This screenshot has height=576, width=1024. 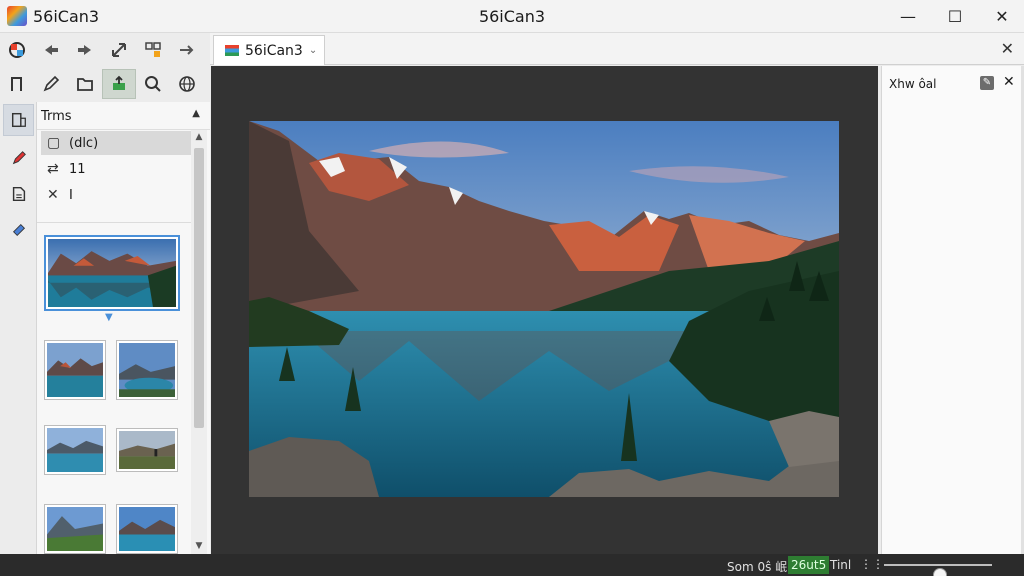 What do you see at coordinates (757, 567) in the screenshot?
I see `status-text: Som 0ŝ 岷` at bounding box center [757, 567].